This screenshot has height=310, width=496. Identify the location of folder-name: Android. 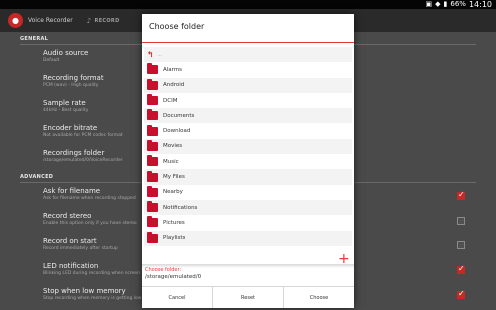
(174, 85).